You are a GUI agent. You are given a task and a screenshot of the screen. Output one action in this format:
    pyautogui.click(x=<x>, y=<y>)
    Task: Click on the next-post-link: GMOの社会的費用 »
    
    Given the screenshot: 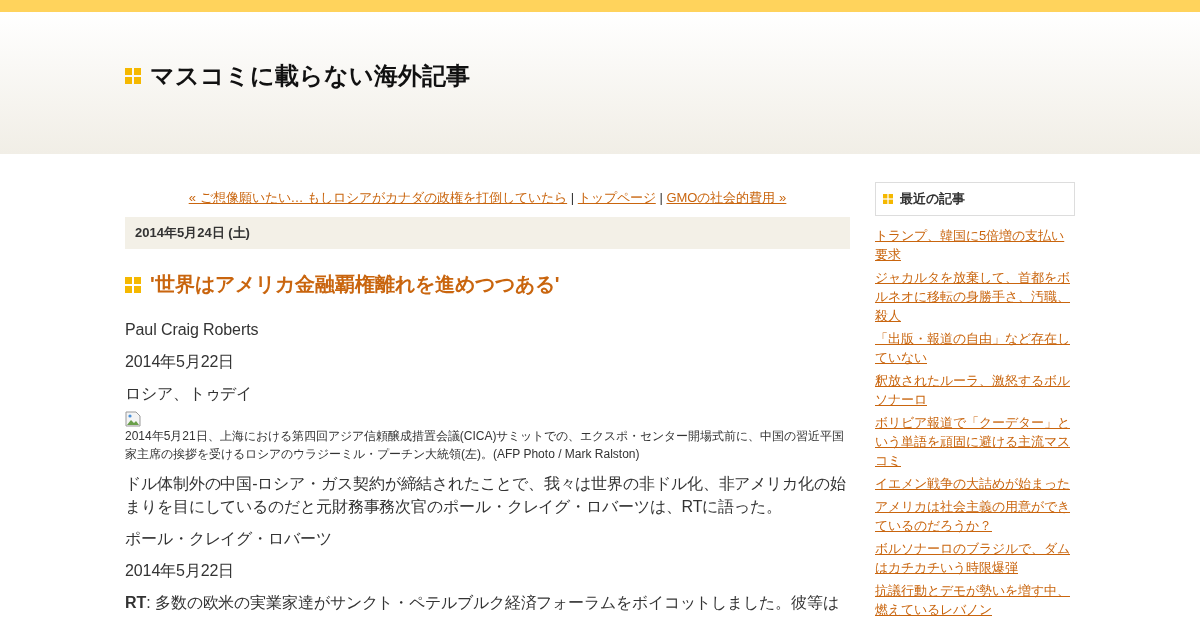 What is the action you would take?
    pyautogui.click(x=726, y=197)
    